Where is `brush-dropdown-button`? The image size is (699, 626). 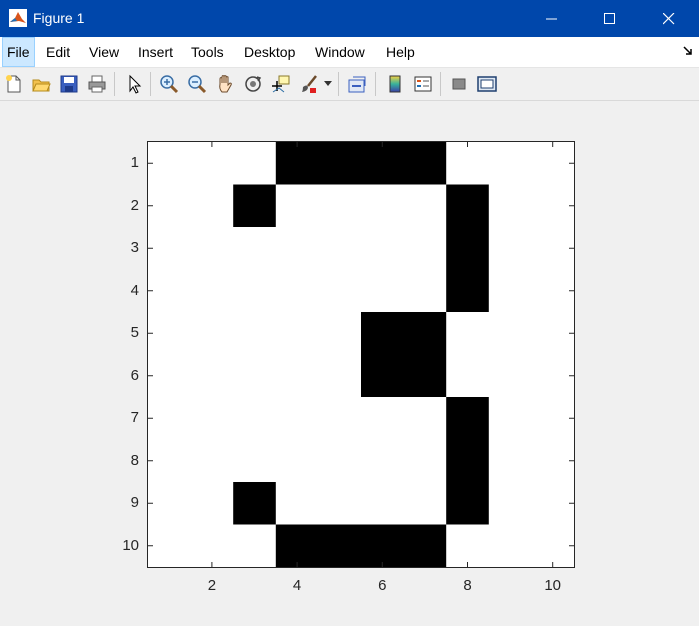
brush-dropdown-button is located at coordinates (328, 84).